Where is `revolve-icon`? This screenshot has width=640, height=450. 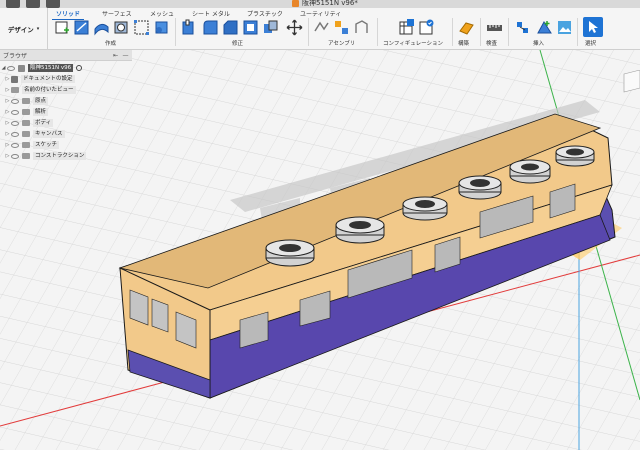
revolve-icon is located at coordinates (121, 27).